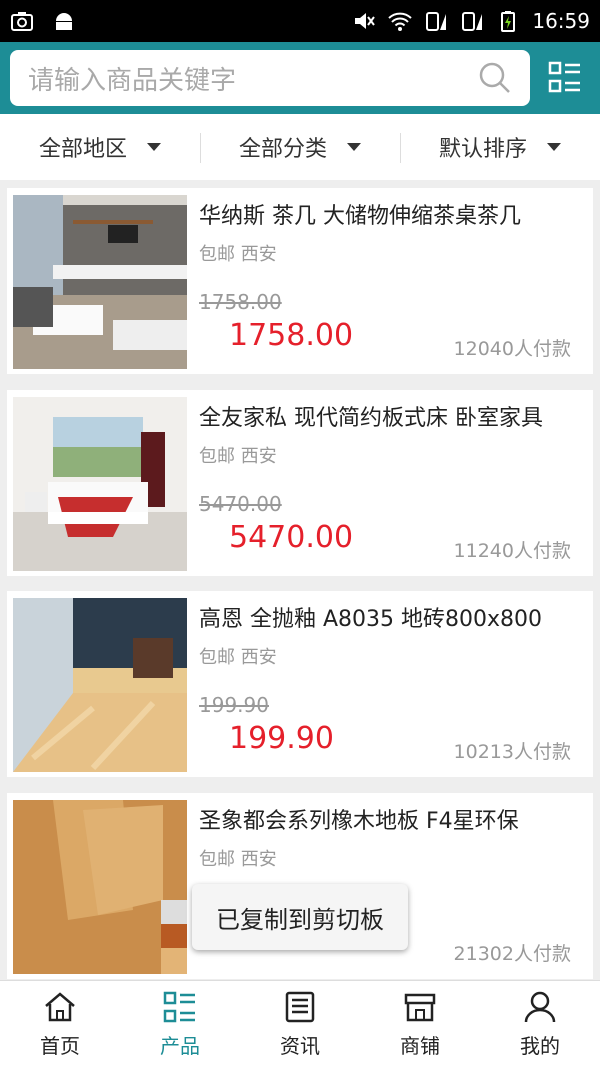 This screenshot has height=1067, width=600. I want to click on search-input: 请输入商品关键字, so click(270, 78).